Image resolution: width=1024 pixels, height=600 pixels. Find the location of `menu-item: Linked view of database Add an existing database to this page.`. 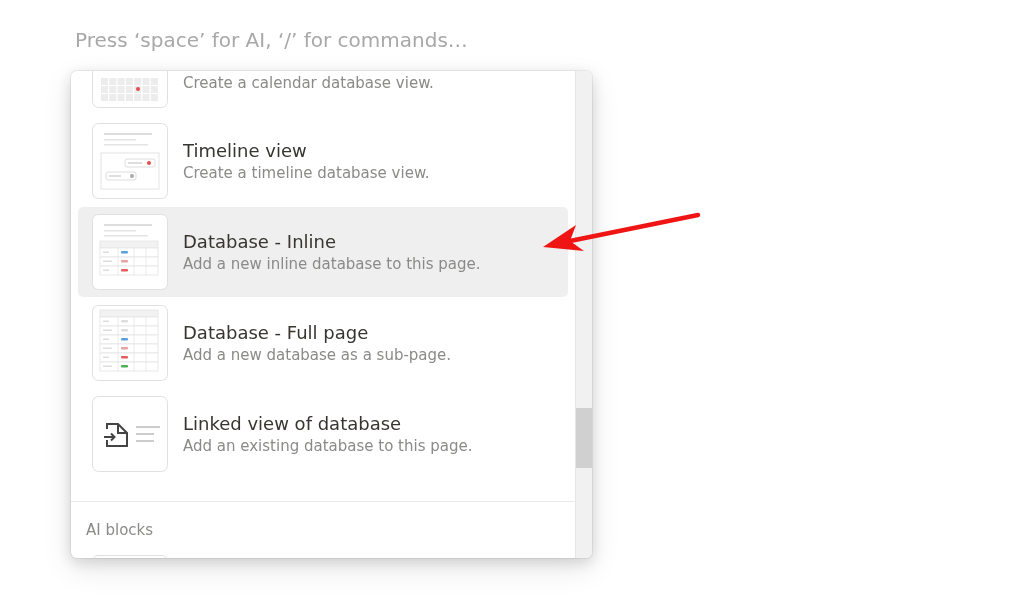

menu-item: Linked view of database Add an existing database to this page. is located at coordinates (323, 434).